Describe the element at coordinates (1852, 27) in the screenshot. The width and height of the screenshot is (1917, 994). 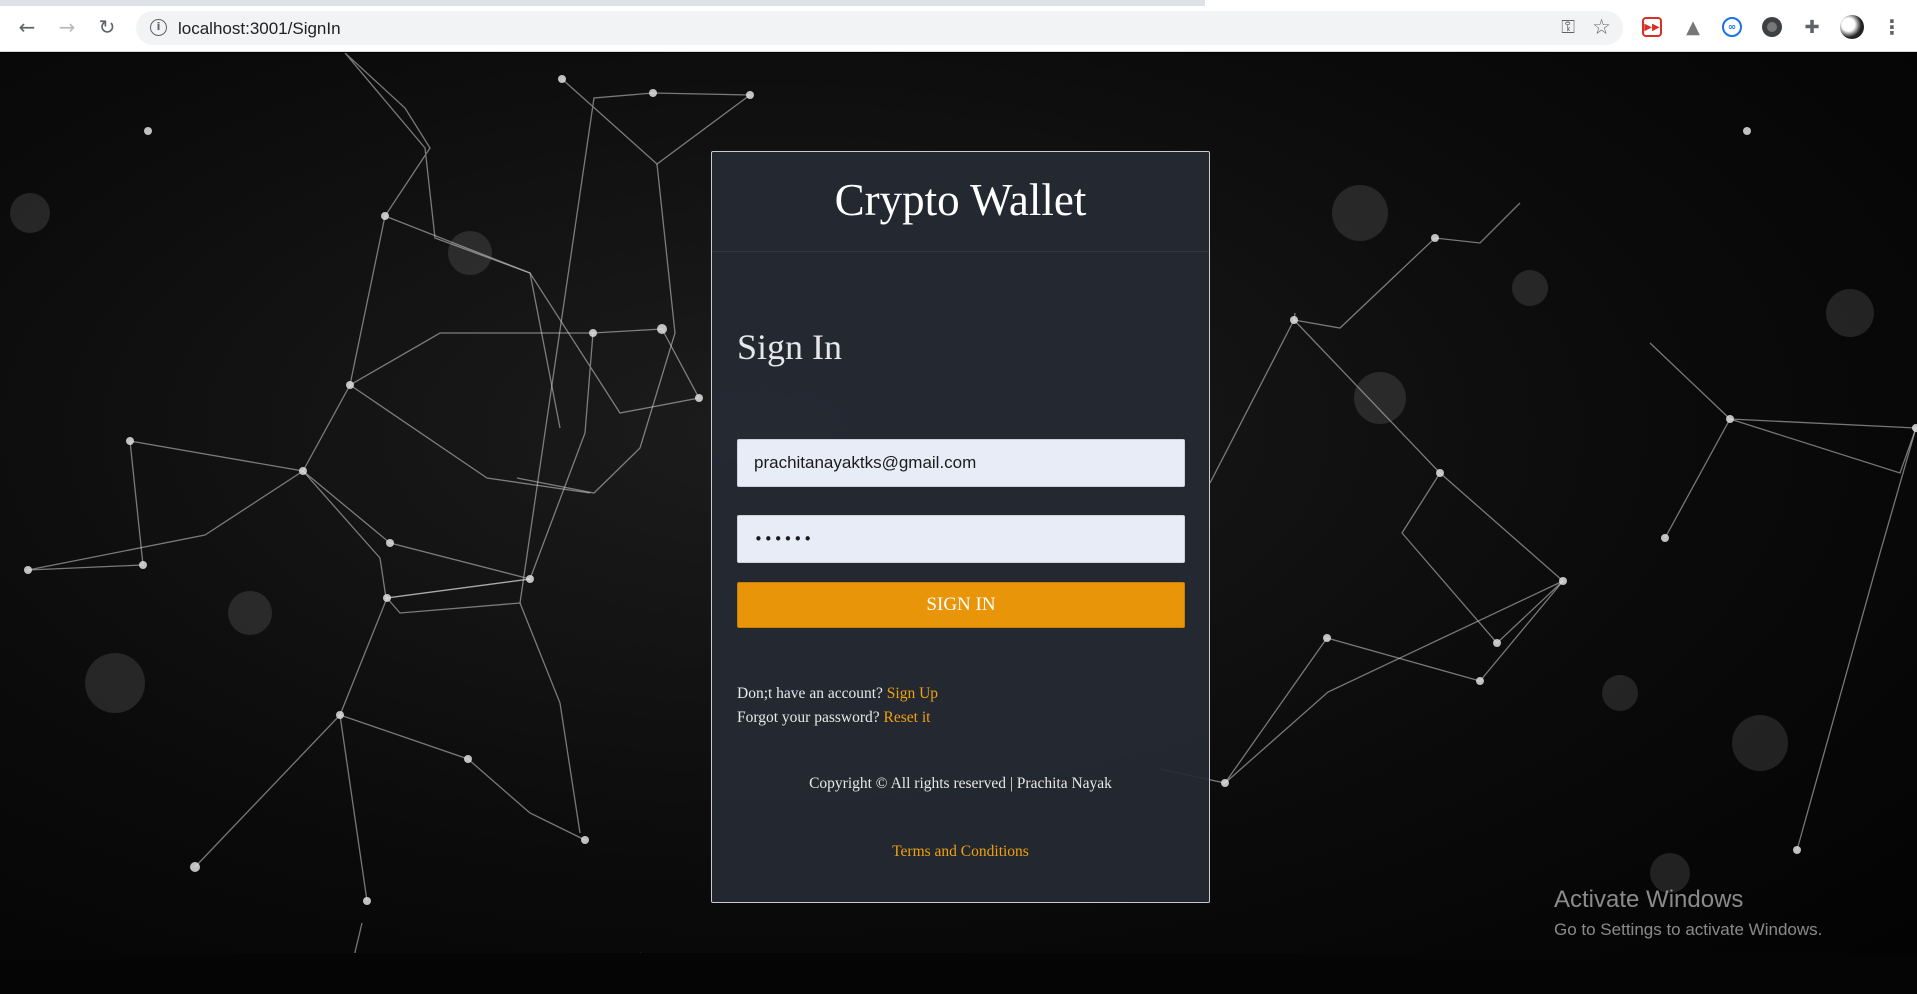
I see `profile-avatar` at that location.